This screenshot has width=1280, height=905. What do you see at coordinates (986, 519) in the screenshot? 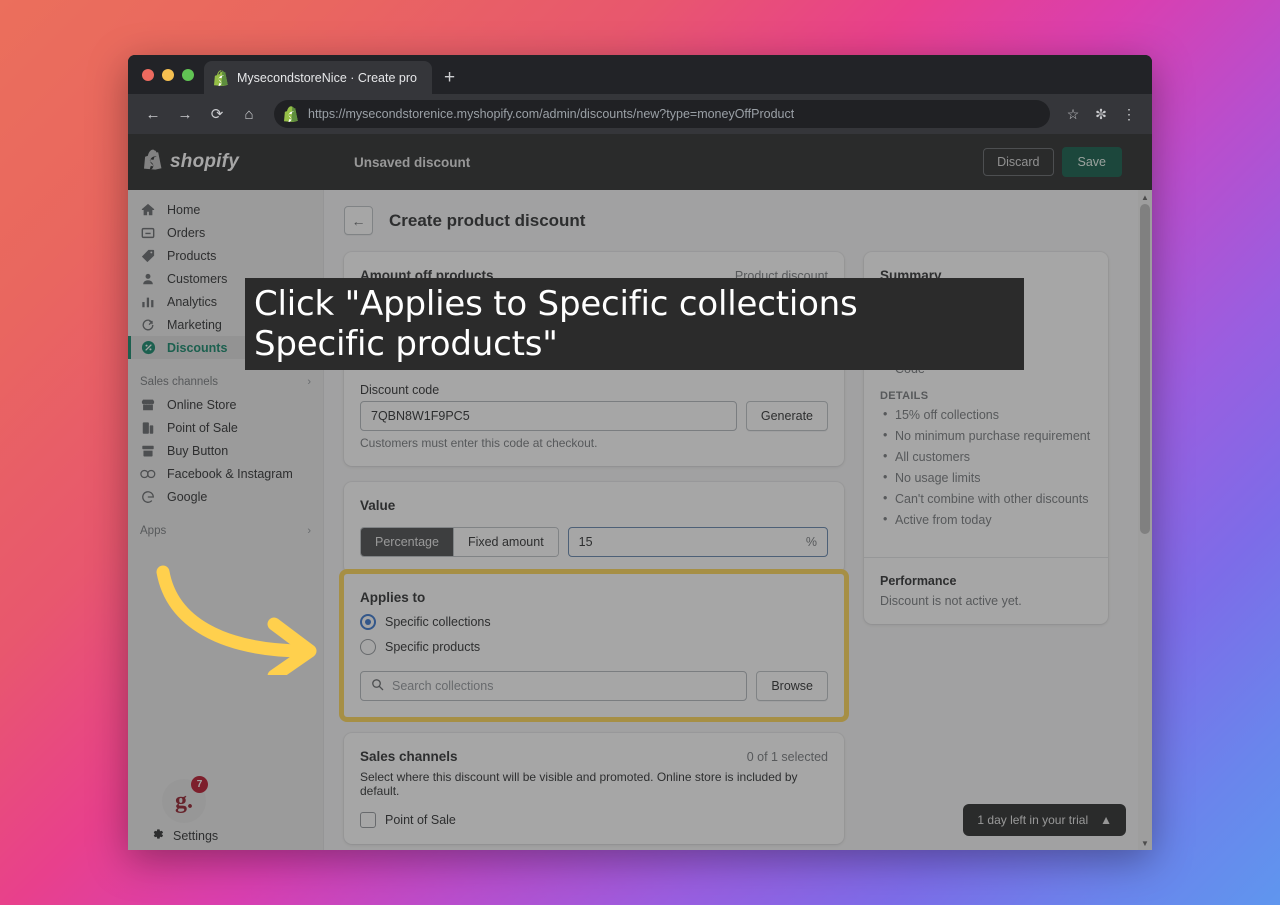
I see `list-item: Active from today` at bounding box center [986, 519].